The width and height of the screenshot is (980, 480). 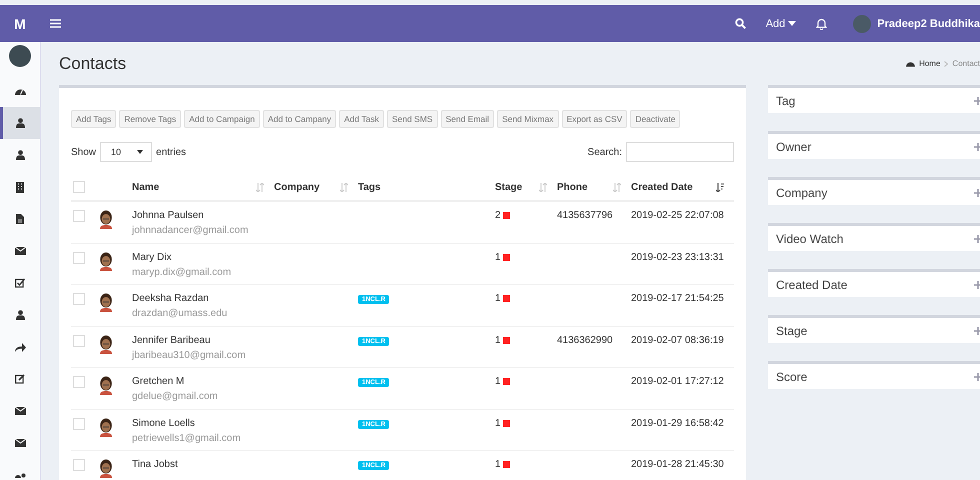 What do you see at coordinates (203, 257) in the screenshot?
I see `contact-name: Mary Dix` at bounding box center [203, 257].